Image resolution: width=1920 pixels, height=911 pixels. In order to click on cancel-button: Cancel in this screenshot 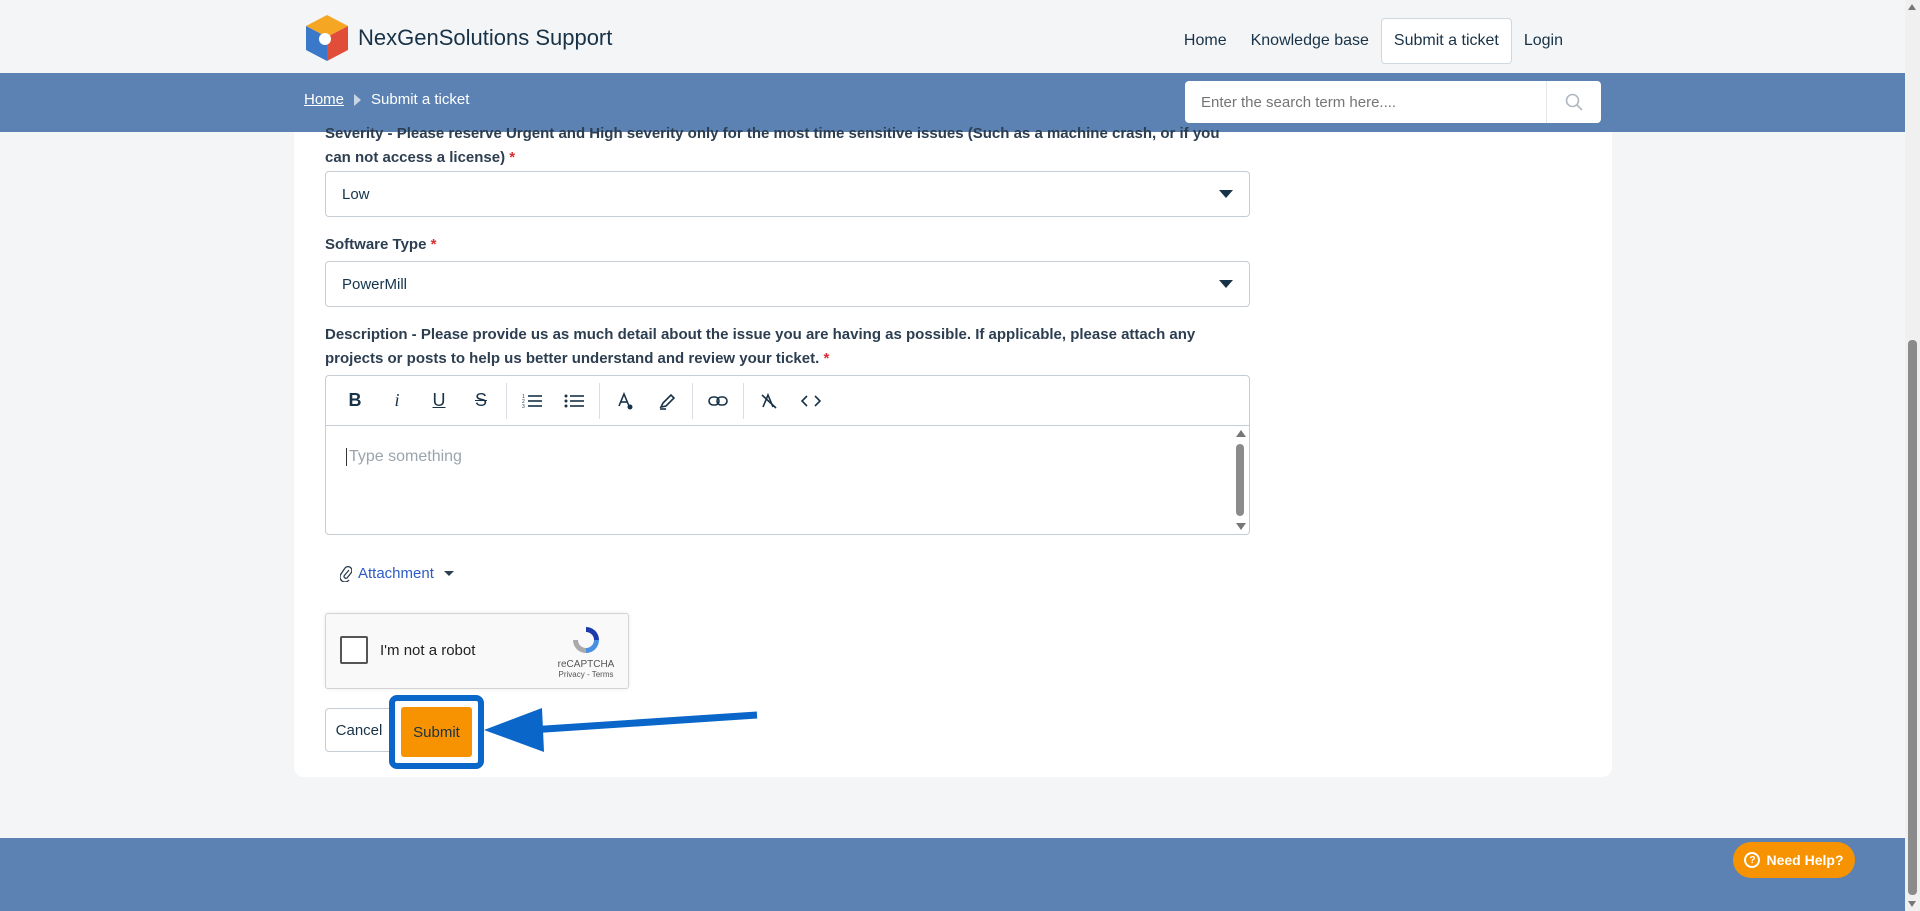, I will do `click(359, 730)`.